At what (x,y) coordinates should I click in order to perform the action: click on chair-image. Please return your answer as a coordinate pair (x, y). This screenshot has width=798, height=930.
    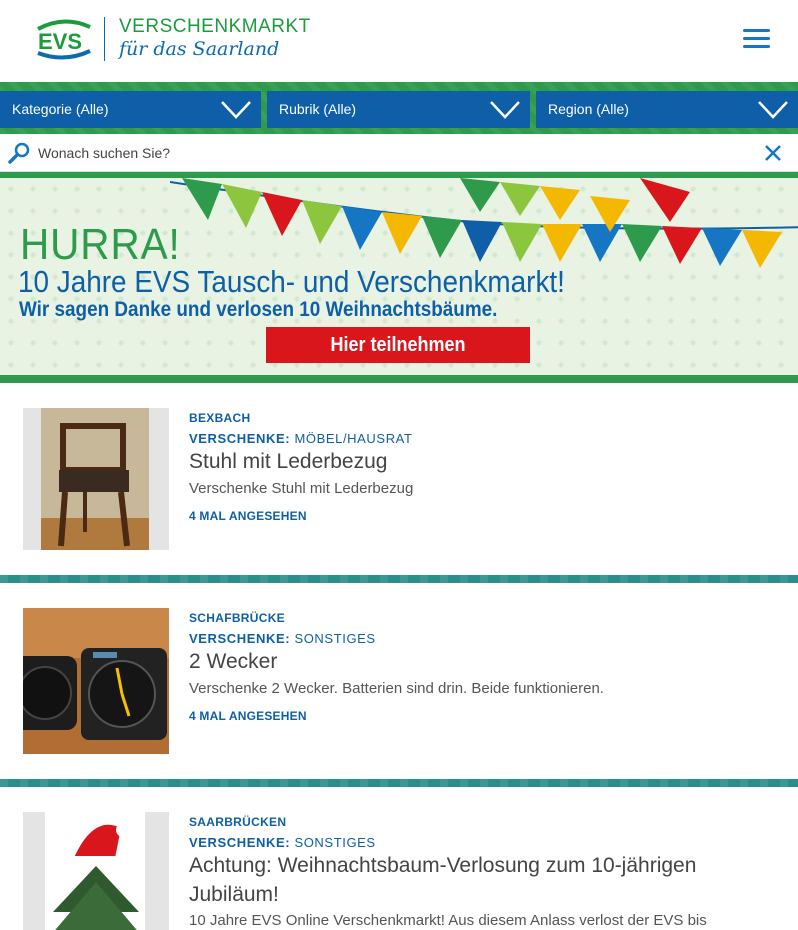
    Looking at the image, I should click on (96, 479).